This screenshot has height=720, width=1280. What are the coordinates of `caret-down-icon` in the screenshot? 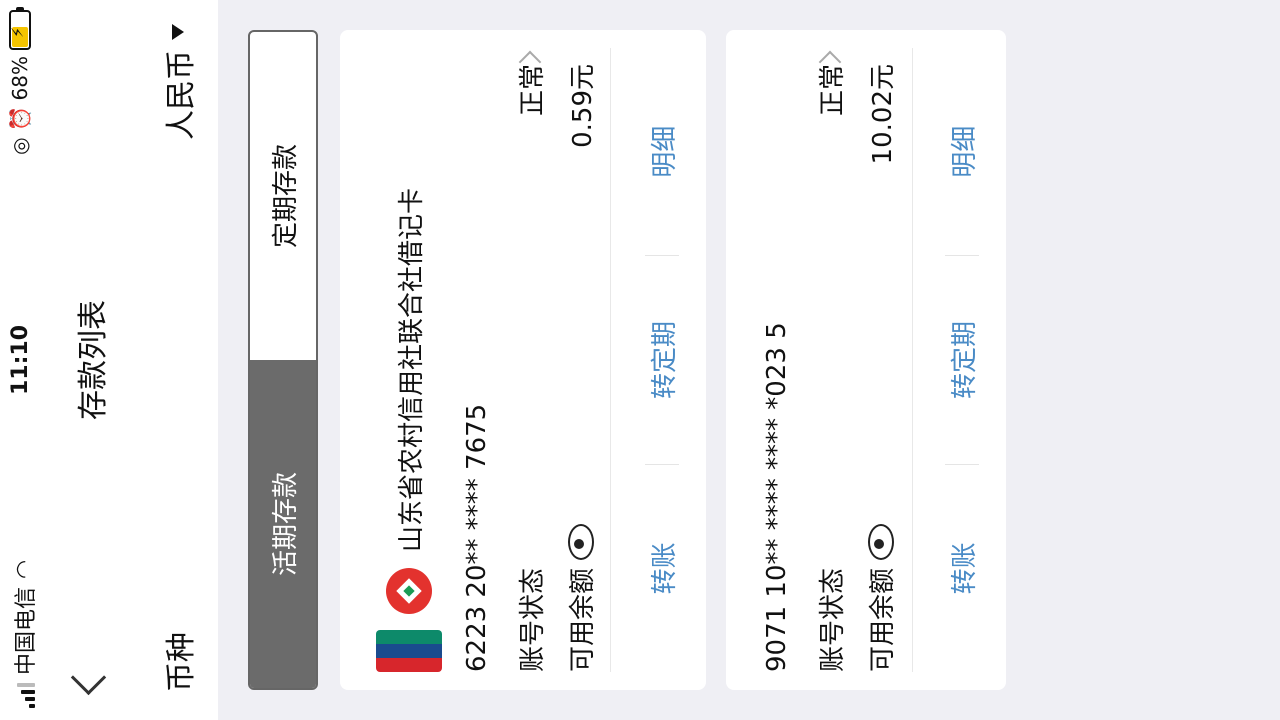 It's located at (178, 32).